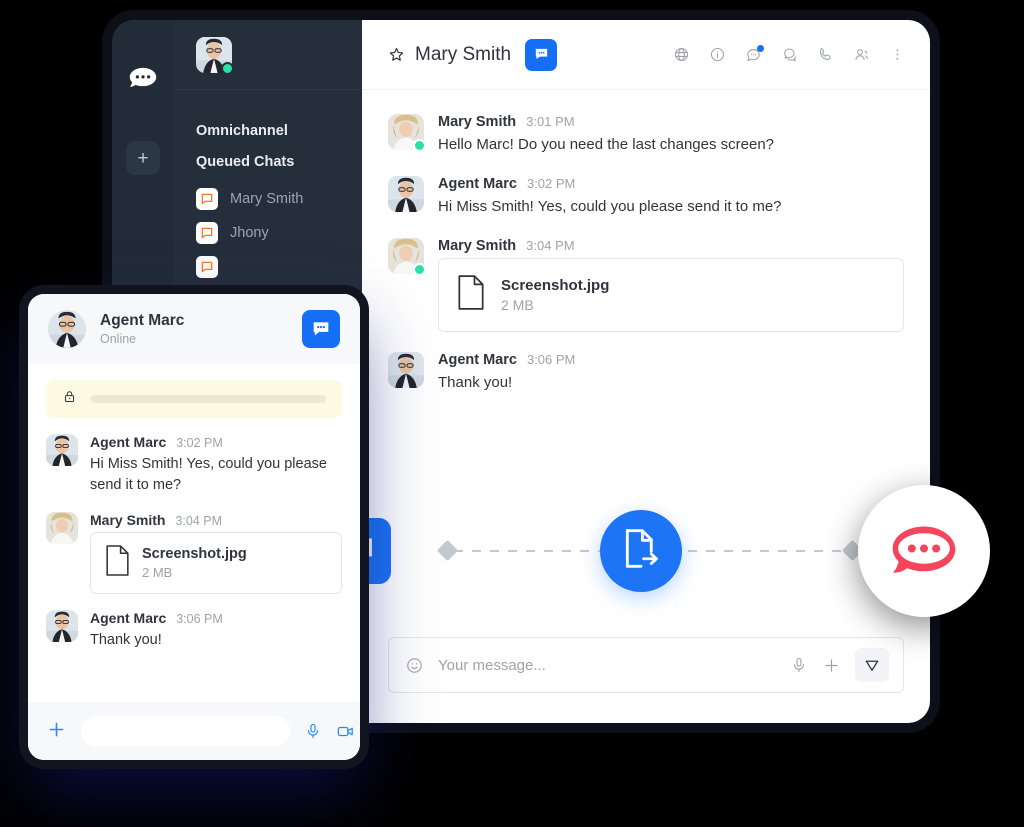 The height and width of the screenshot is (827, 1024). I want to click on omnichannel-badge-icon, so click(541, 54).